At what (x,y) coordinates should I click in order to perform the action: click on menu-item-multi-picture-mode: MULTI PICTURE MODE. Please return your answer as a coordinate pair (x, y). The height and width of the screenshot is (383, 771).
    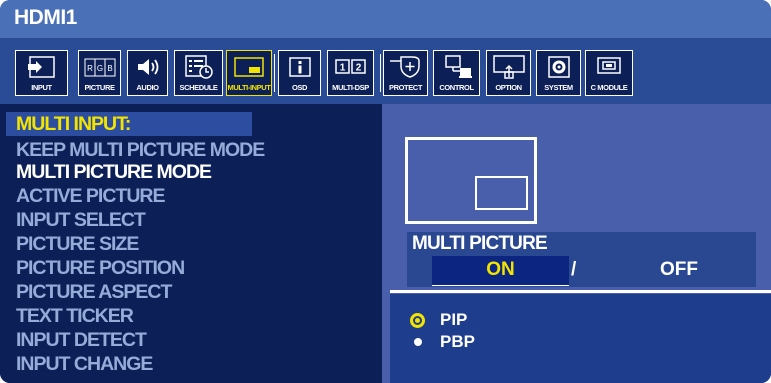
    Looking at the image, I should click on (114, 172).